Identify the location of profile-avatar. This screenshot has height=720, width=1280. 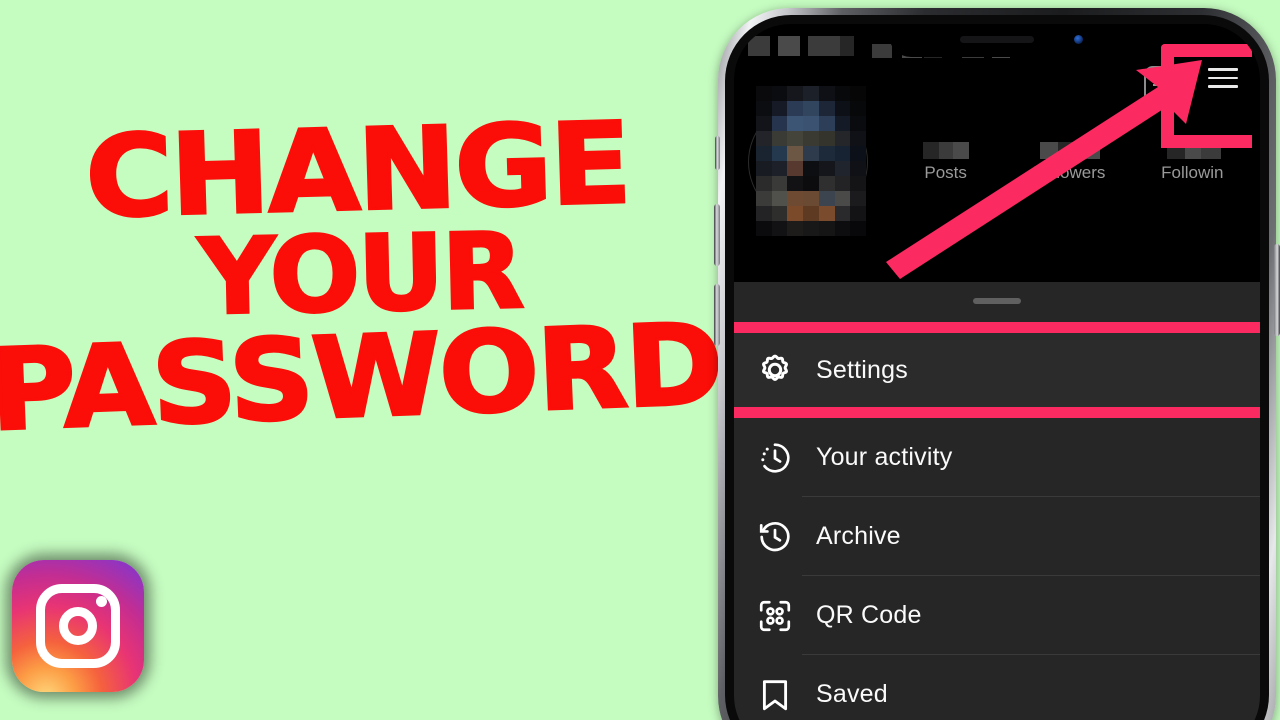
(811, 161).